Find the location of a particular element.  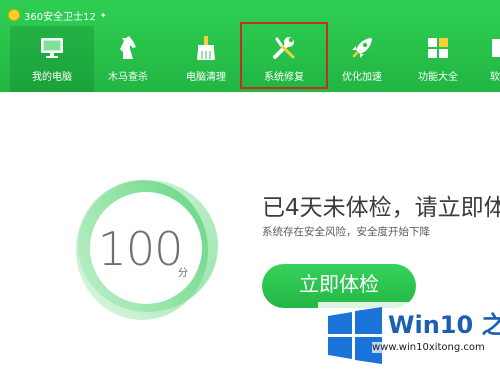

pin-icon: ✦ is located at coordinates (103, 15).